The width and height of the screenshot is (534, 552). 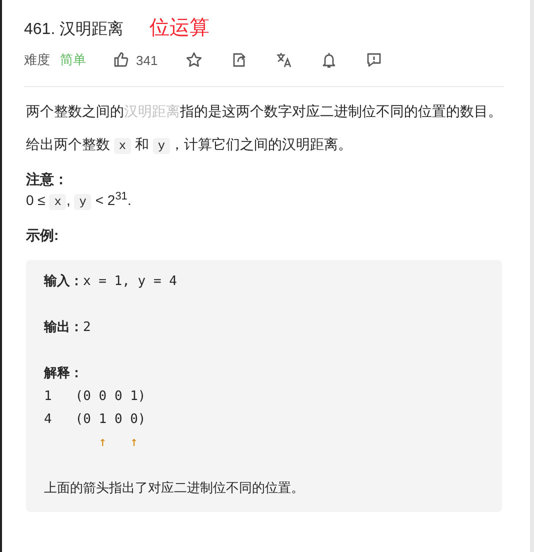 What do you see at coordinates (95, 419) in the screenshot?
I see `binary-line: 4 (0 1 0 0)` at bounding box center [95, 419].